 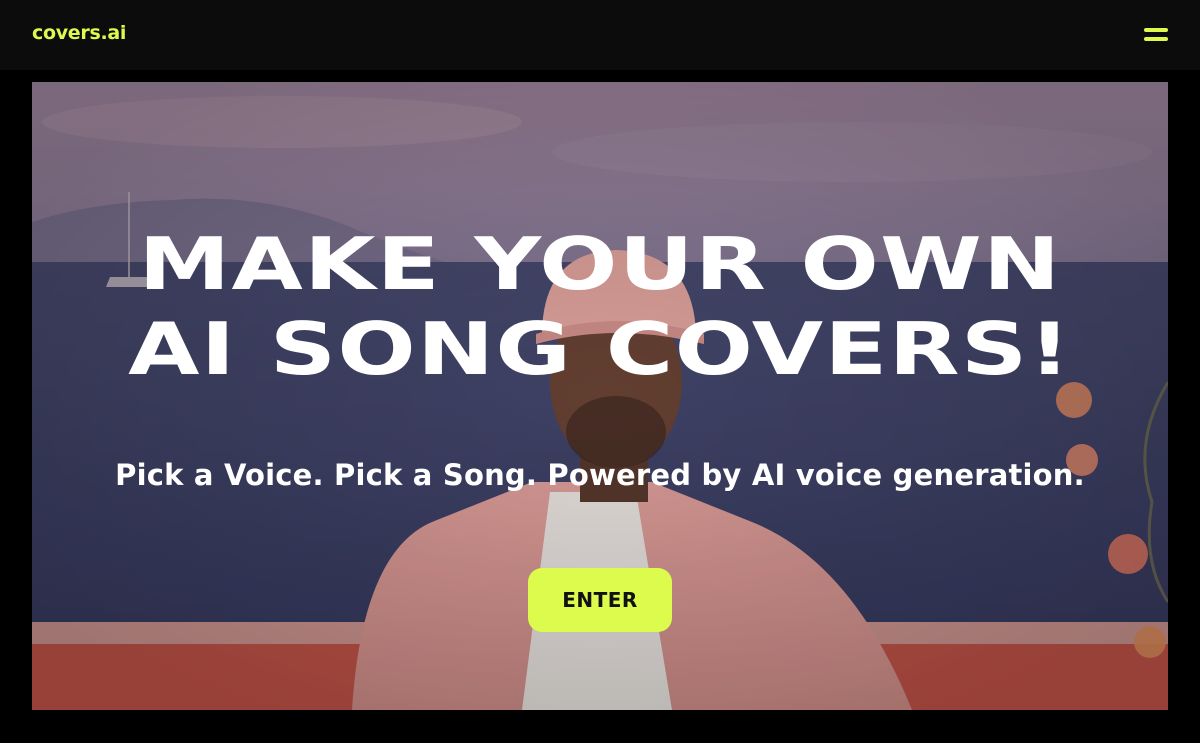 What do you see at coordinates (600, 264) in the screenshot?
I see `headline-line-1: MAKE YOUR OWN` at bounding box center [600, 264].